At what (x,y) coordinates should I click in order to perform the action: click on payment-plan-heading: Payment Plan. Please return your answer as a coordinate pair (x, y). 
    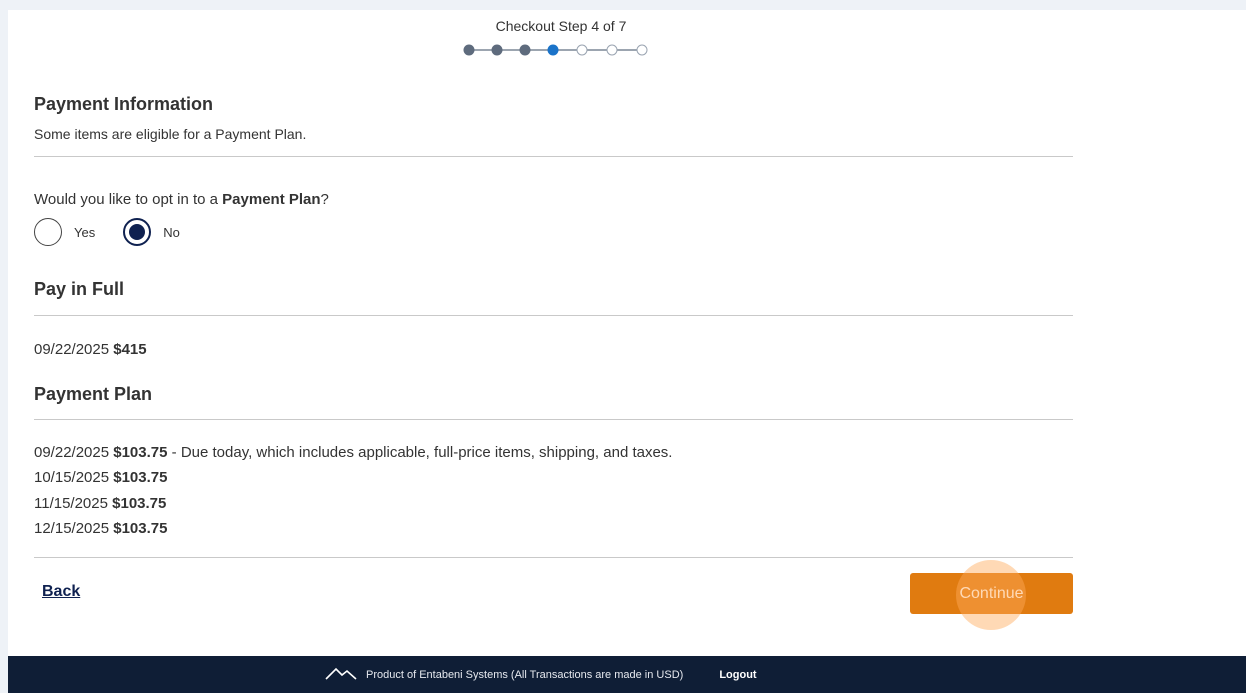
    Looking at the image, I should click on (93, 394).